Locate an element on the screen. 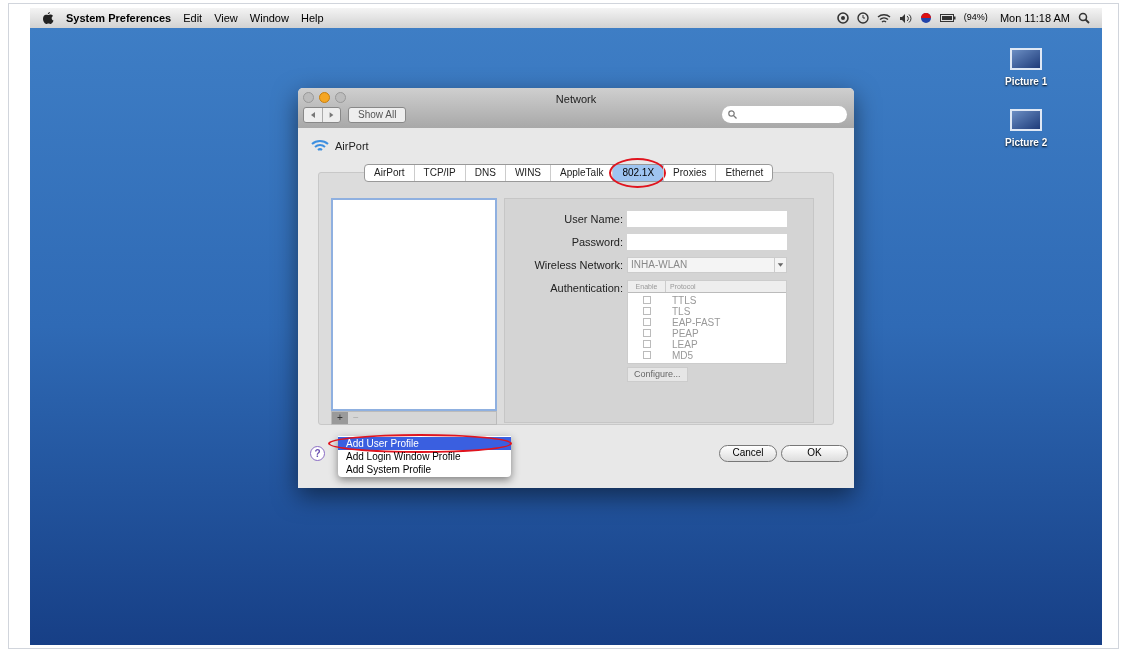 The width and height of the screenshot is (1127, 652). add-button: + is located at coordinates (340, 417).